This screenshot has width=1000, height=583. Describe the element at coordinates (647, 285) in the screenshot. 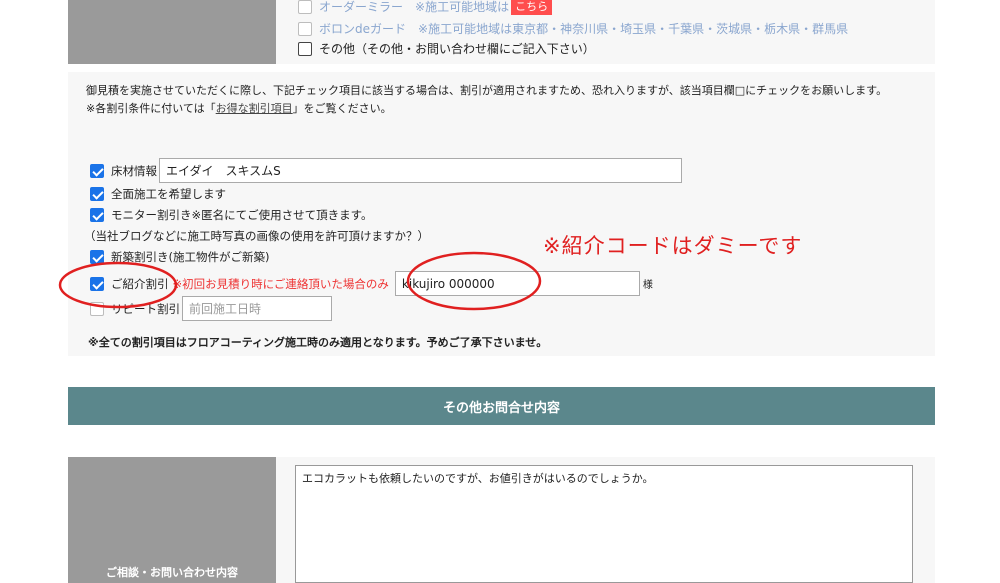

I see `referral-suffix: 様` at that location.